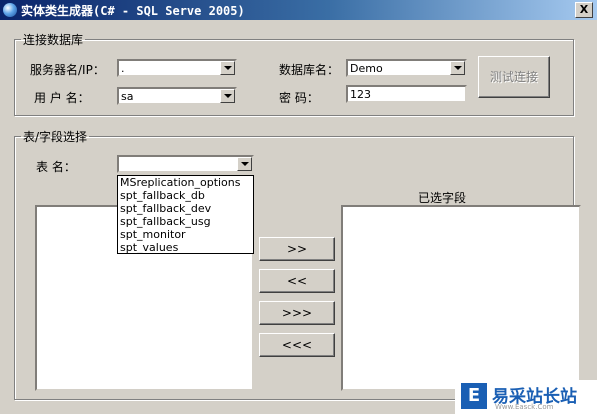 Image resolution: width=597 pixels, height=414 pixels. Describe the element at coordinates (185, 234) in the screenshot. I see `dropdown-option: spt_monitor` at that location.